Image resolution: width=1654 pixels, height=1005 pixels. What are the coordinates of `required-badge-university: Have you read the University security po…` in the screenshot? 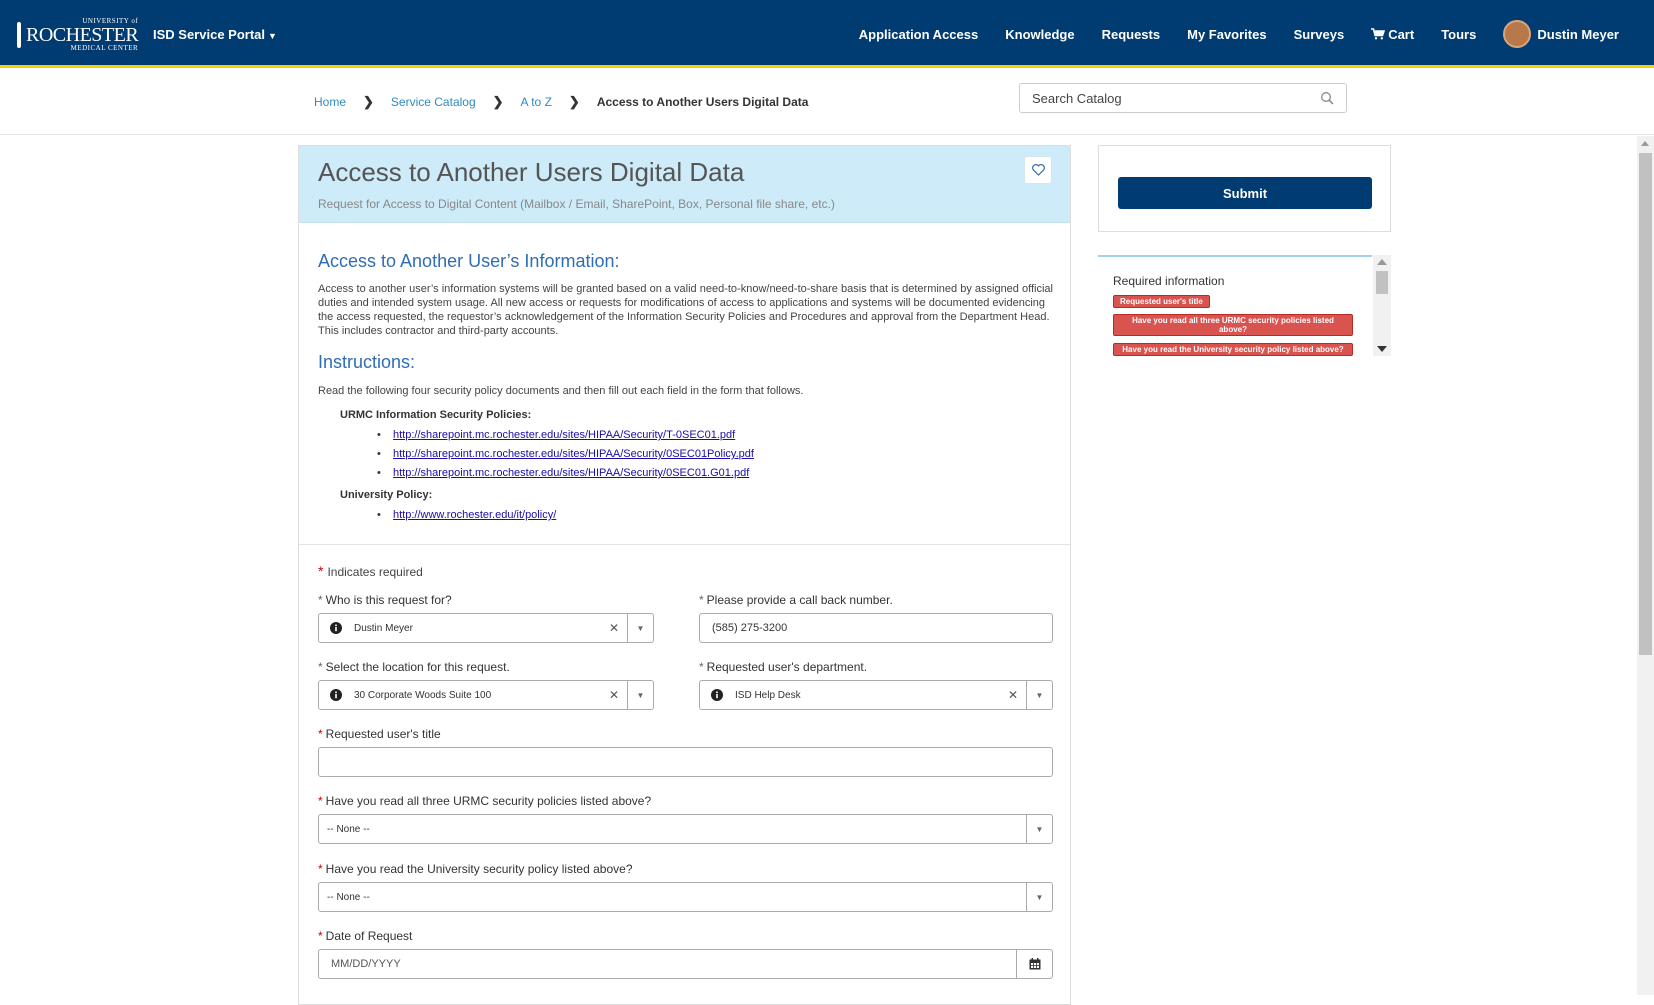 It's located at (1233, 349).